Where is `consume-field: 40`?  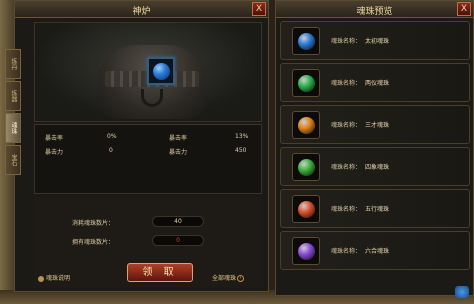 consume-field: 40 is located at coordinates (178, 221).